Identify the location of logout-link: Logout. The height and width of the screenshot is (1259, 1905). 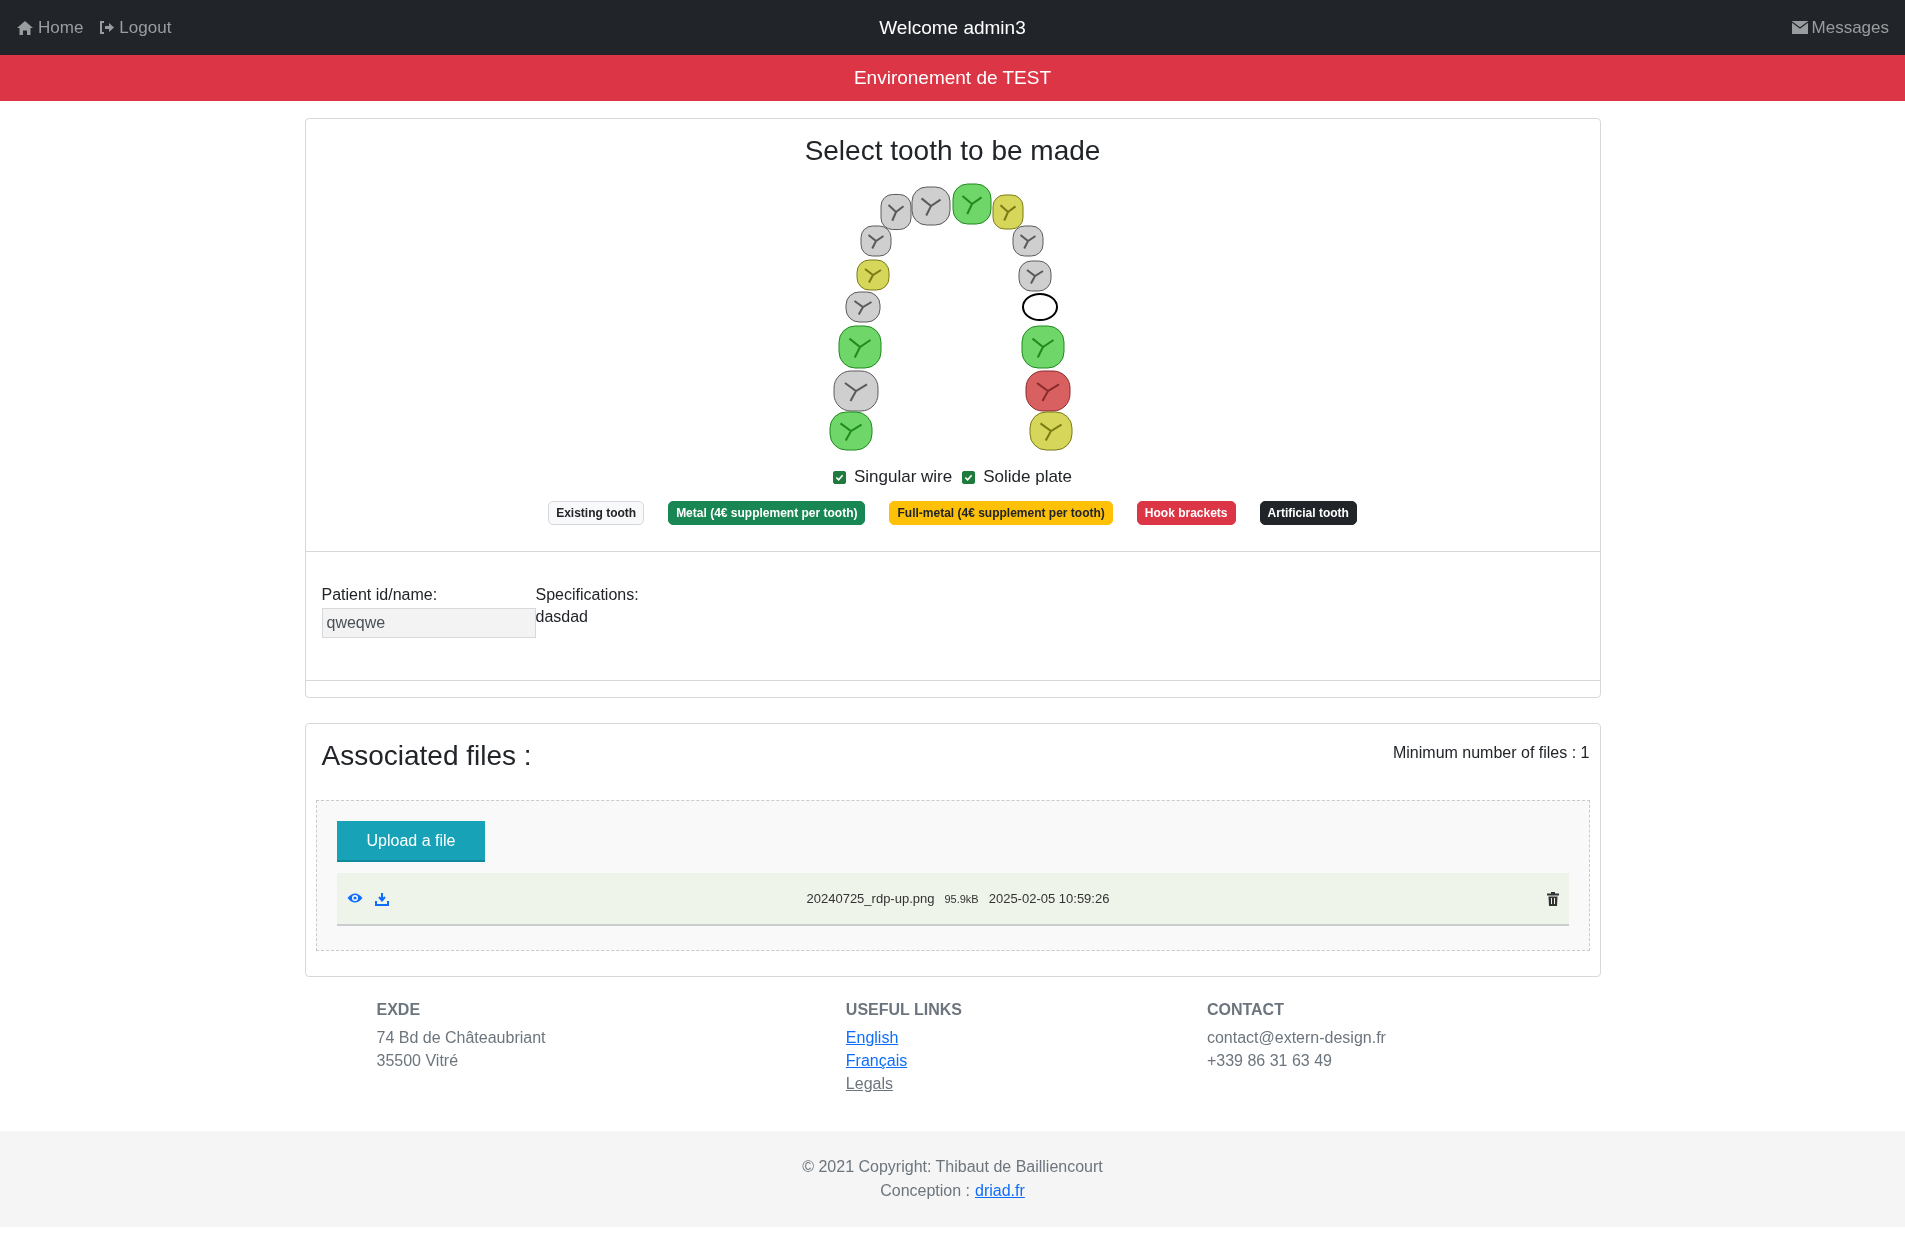
(135, 27).